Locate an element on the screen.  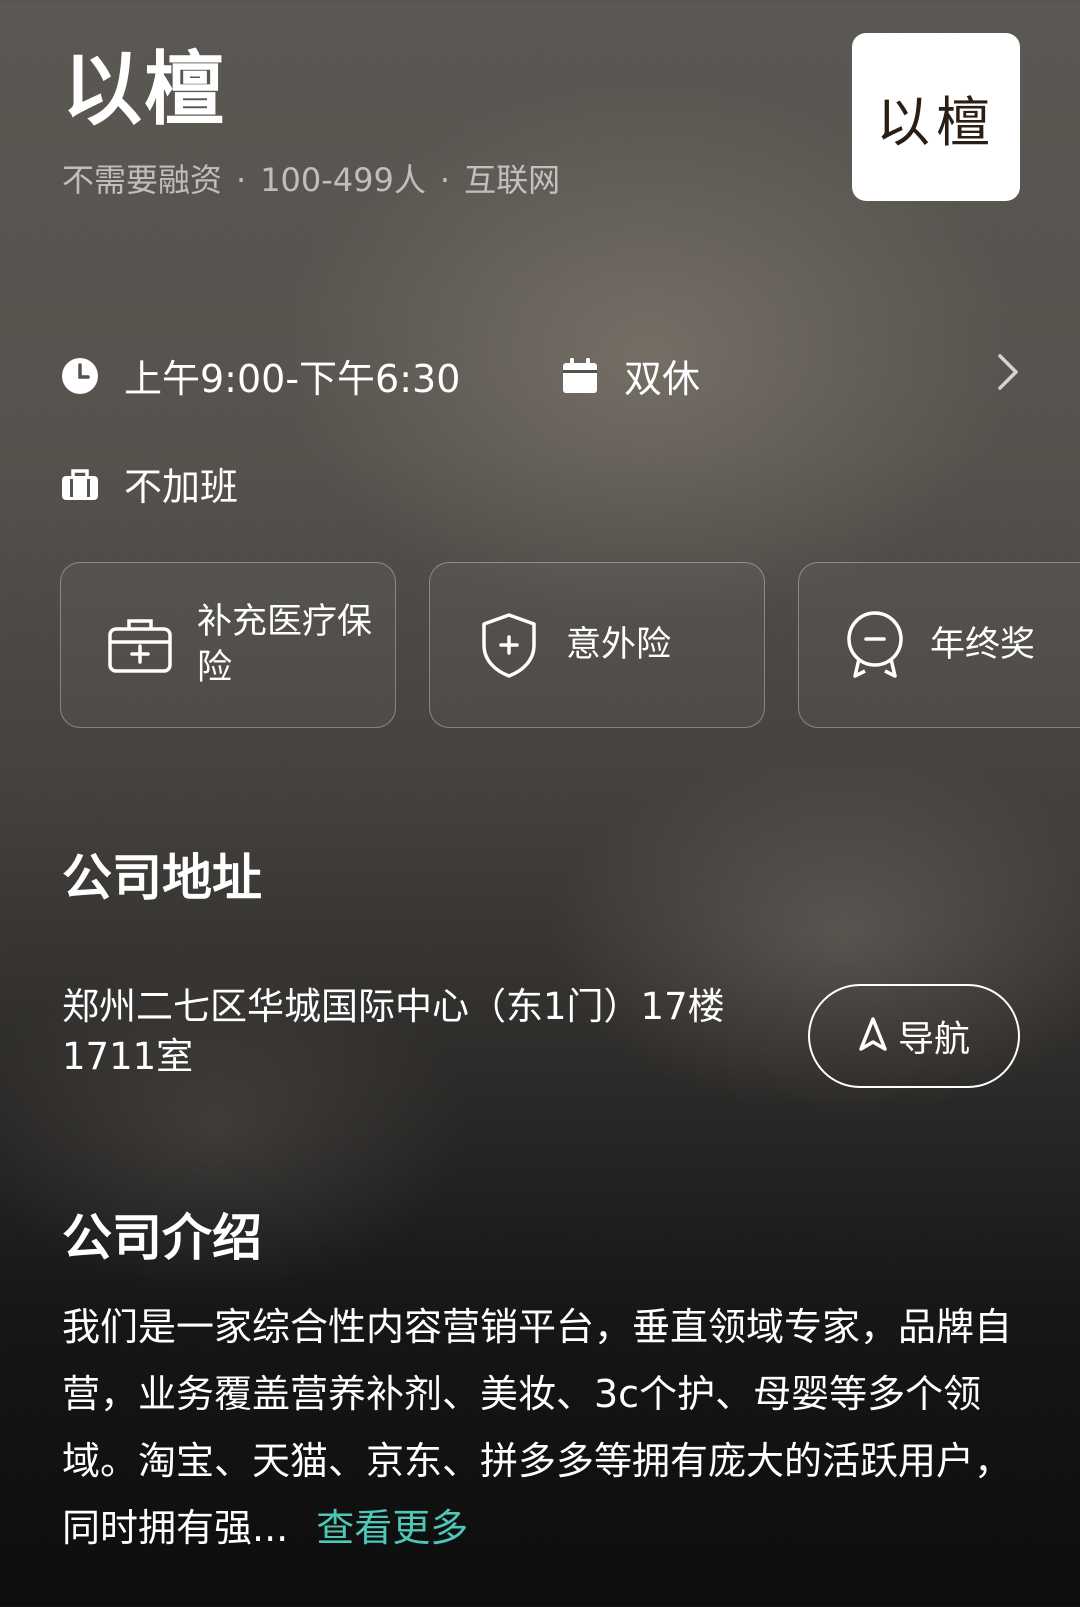
overtime-row: 不加班 is located at coordinates (149, 483).